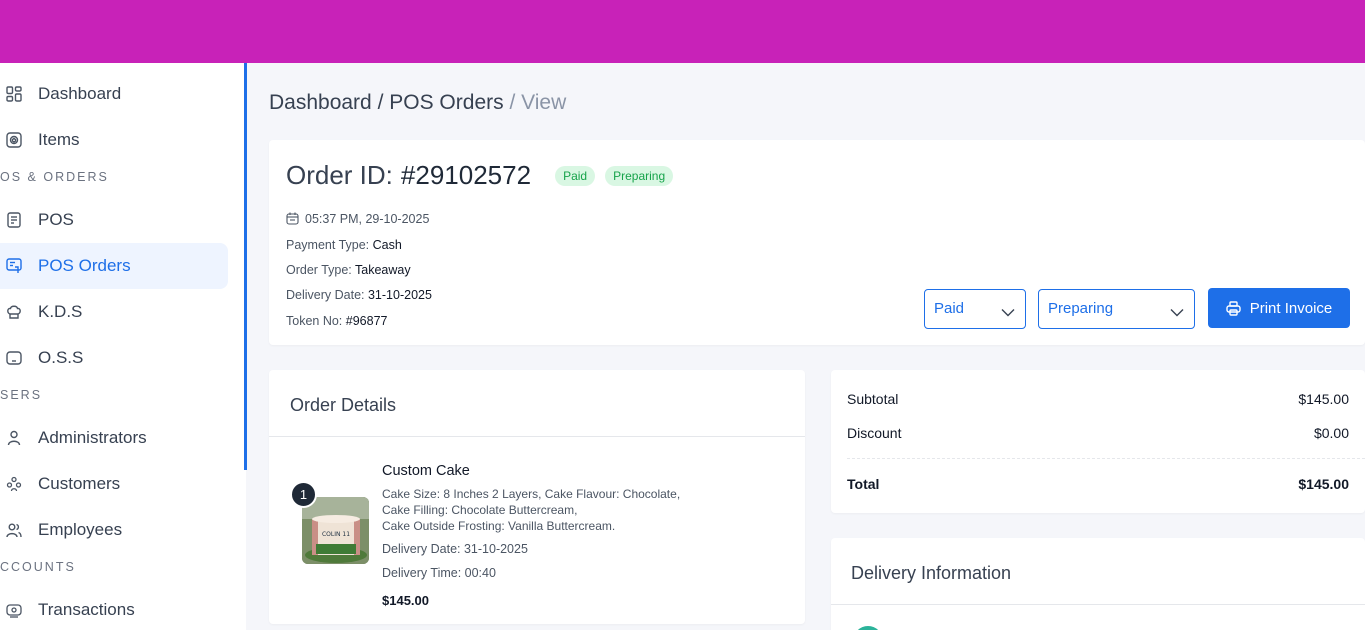 This screenshot has height=630, width=1365. I want to click on dashboard-icon, so click(14, 94).